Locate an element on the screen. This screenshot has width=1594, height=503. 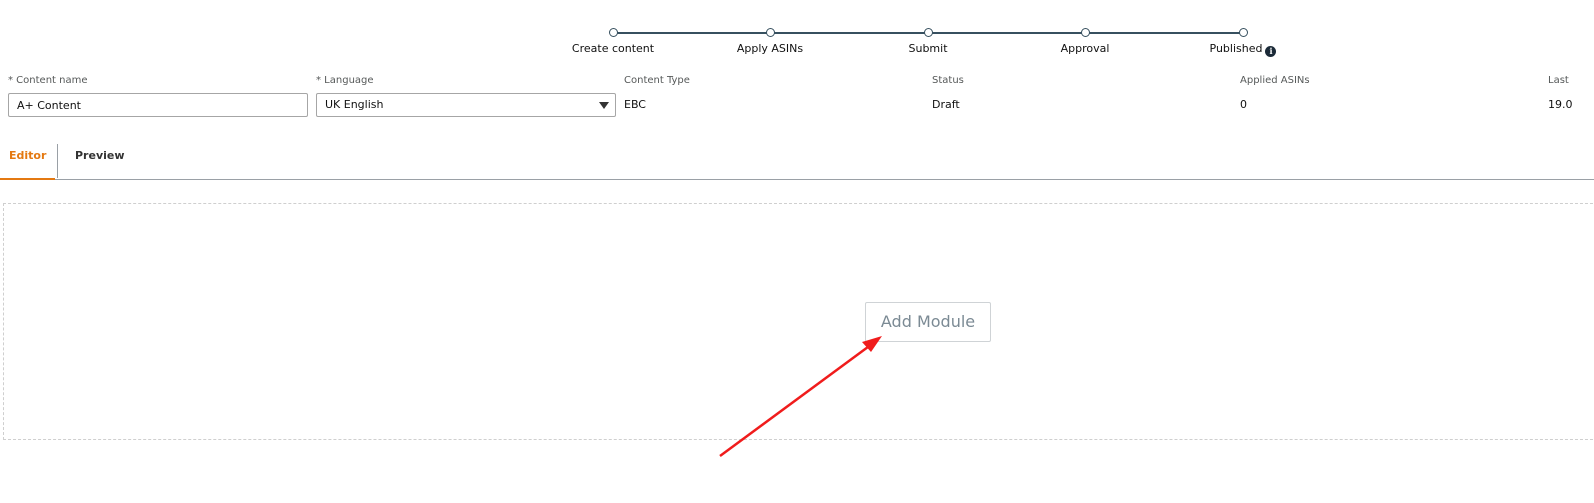
step-create-content: Create content is located at coordinates (613, 42).